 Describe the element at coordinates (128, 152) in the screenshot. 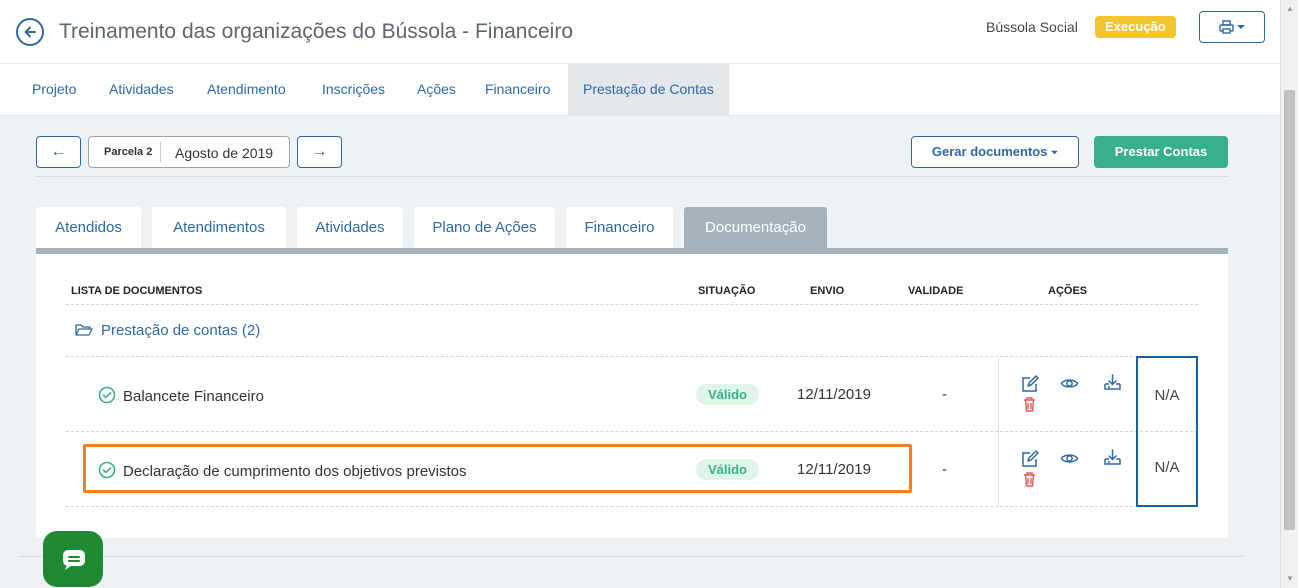

I see `parcela-label: Parcela 2` at that location.